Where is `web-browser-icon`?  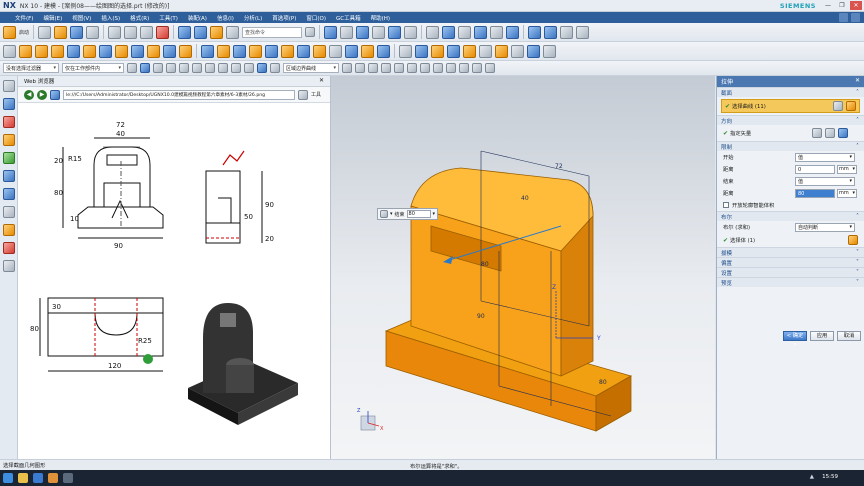 web-browser-icon is located at coordinates (8, 176).